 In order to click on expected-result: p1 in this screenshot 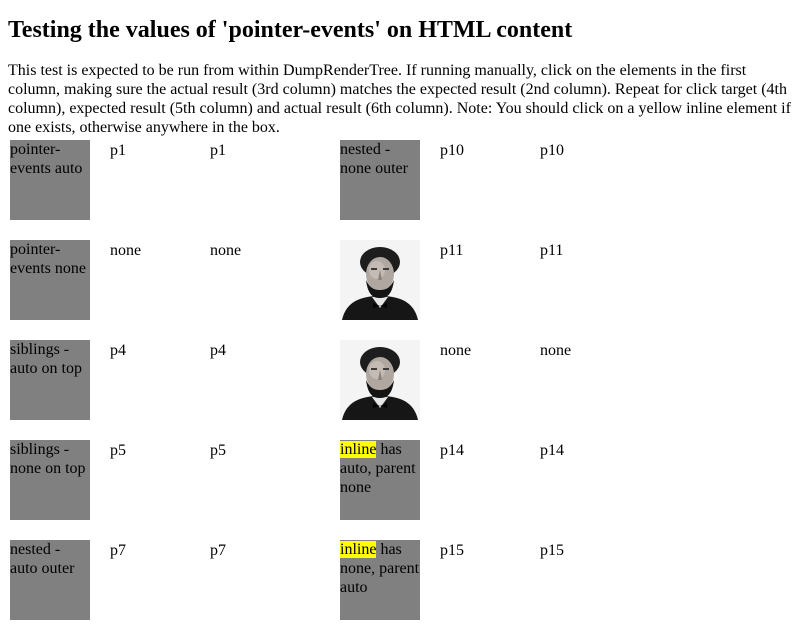, I will do `click(118, 150)`.